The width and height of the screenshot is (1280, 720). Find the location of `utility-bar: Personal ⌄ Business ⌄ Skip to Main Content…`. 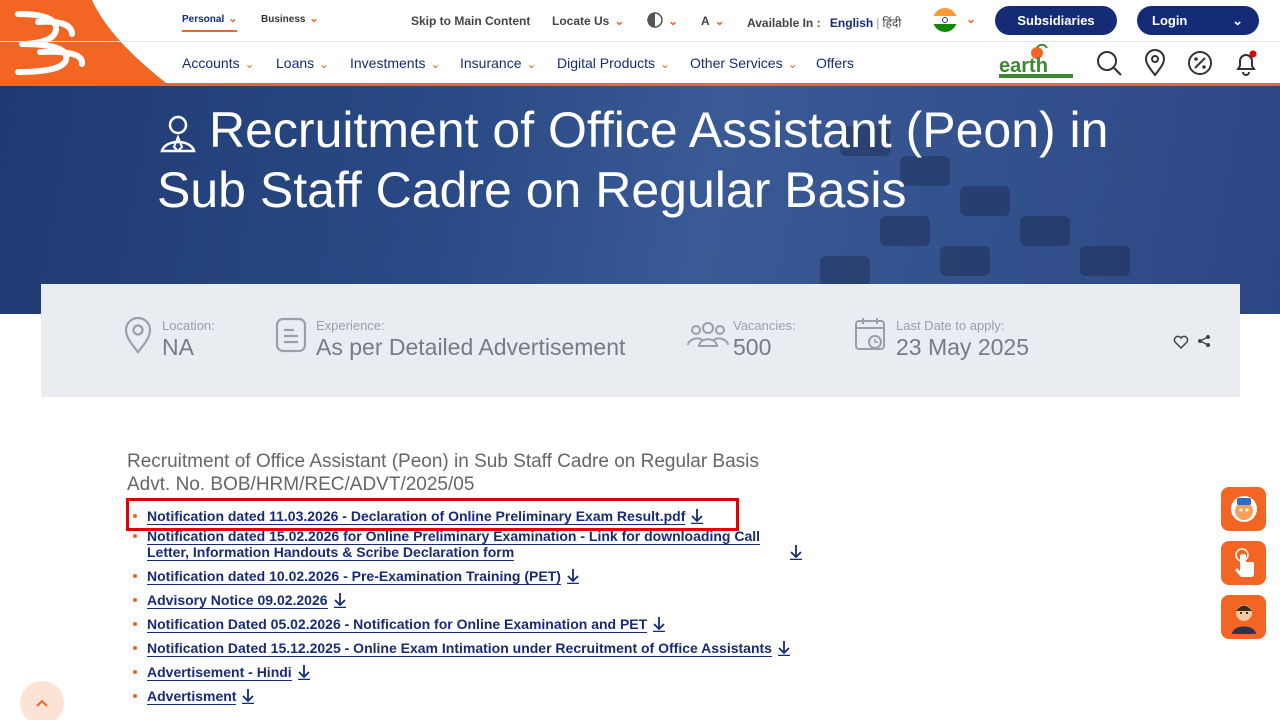

utility-bar: Personal ⌄ Business ⌄ Skip to Main Content… is located at coordinates (640, 21).